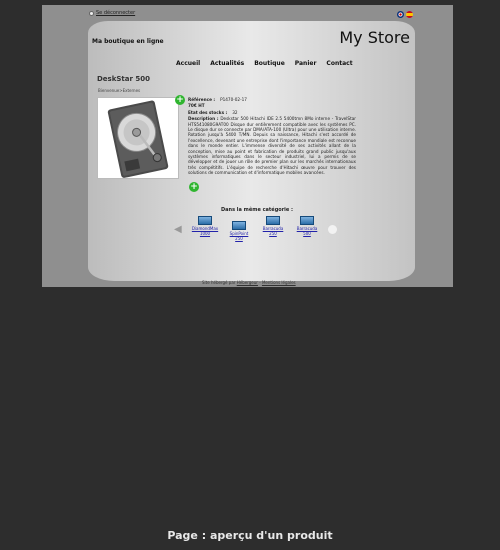  What do you see at coordinates (339, 63) in the screenshot?
I see `nav-item-contact: Contact` at bounding box center [339, 63].